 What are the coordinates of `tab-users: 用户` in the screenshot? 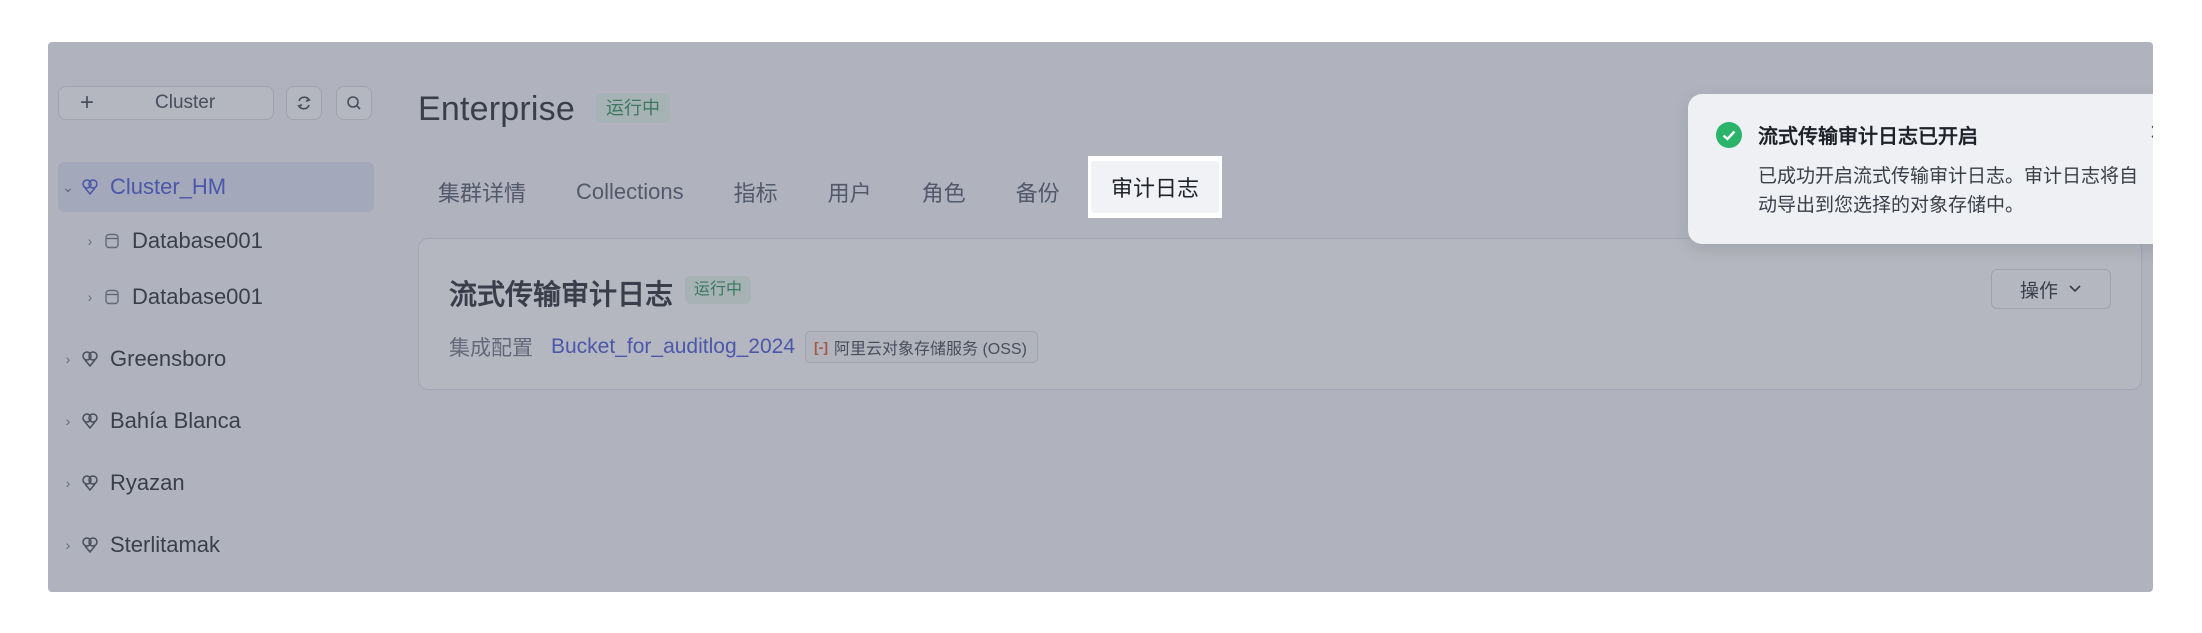 It's located at (850, 192).